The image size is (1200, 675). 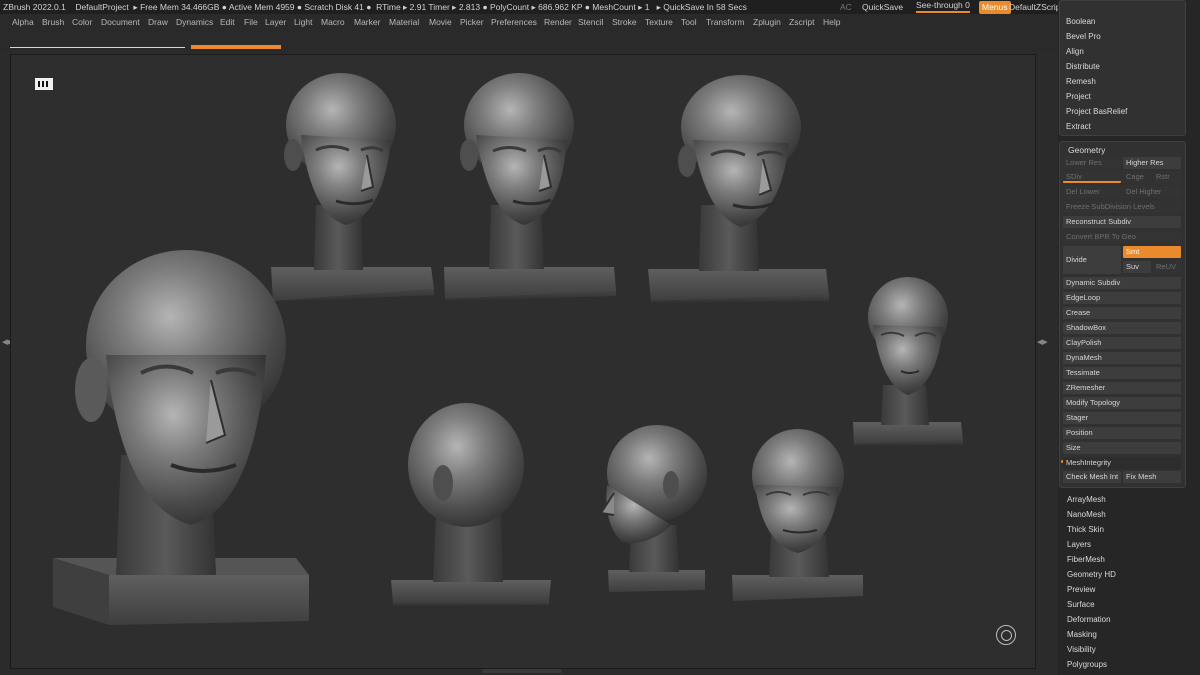 What do you see at coordinates (1167, 267) in the screenshot?
I see `reuv-toggle: ReUV` at bounding box center [1167, 267].